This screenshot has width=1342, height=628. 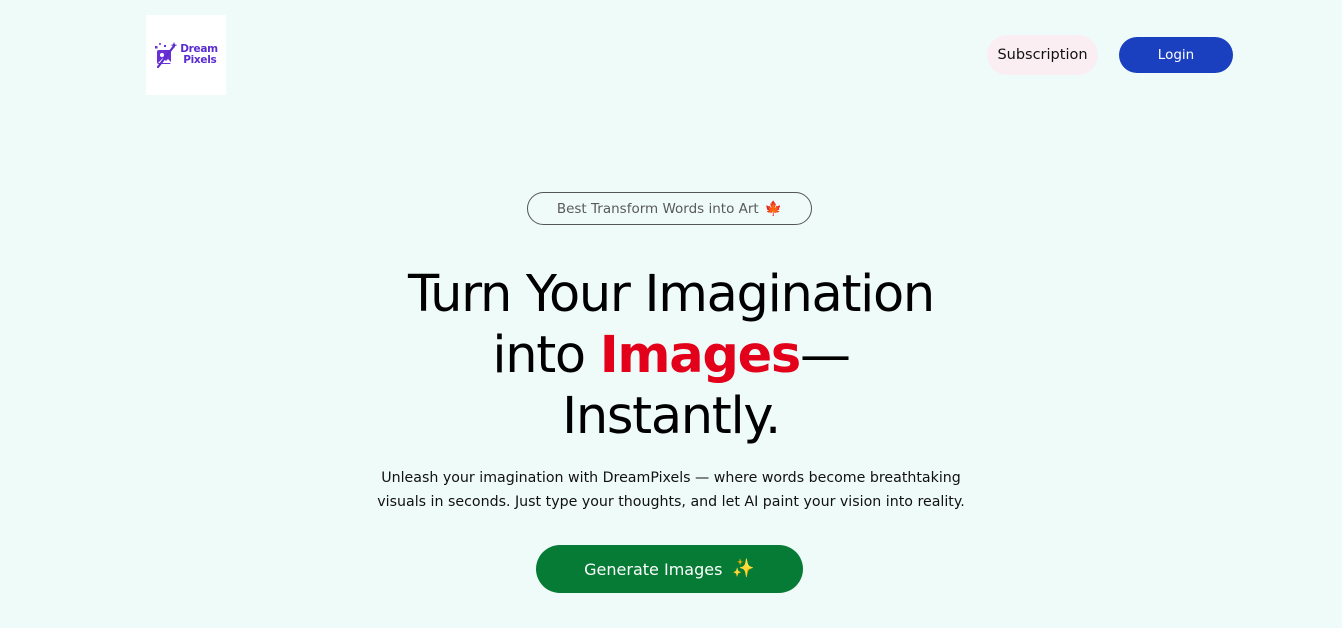 What do you see at coordinates (653, 569) in the screenshot?
I see `generate-images-label: Generate Images` at bounding box center [653, 569].